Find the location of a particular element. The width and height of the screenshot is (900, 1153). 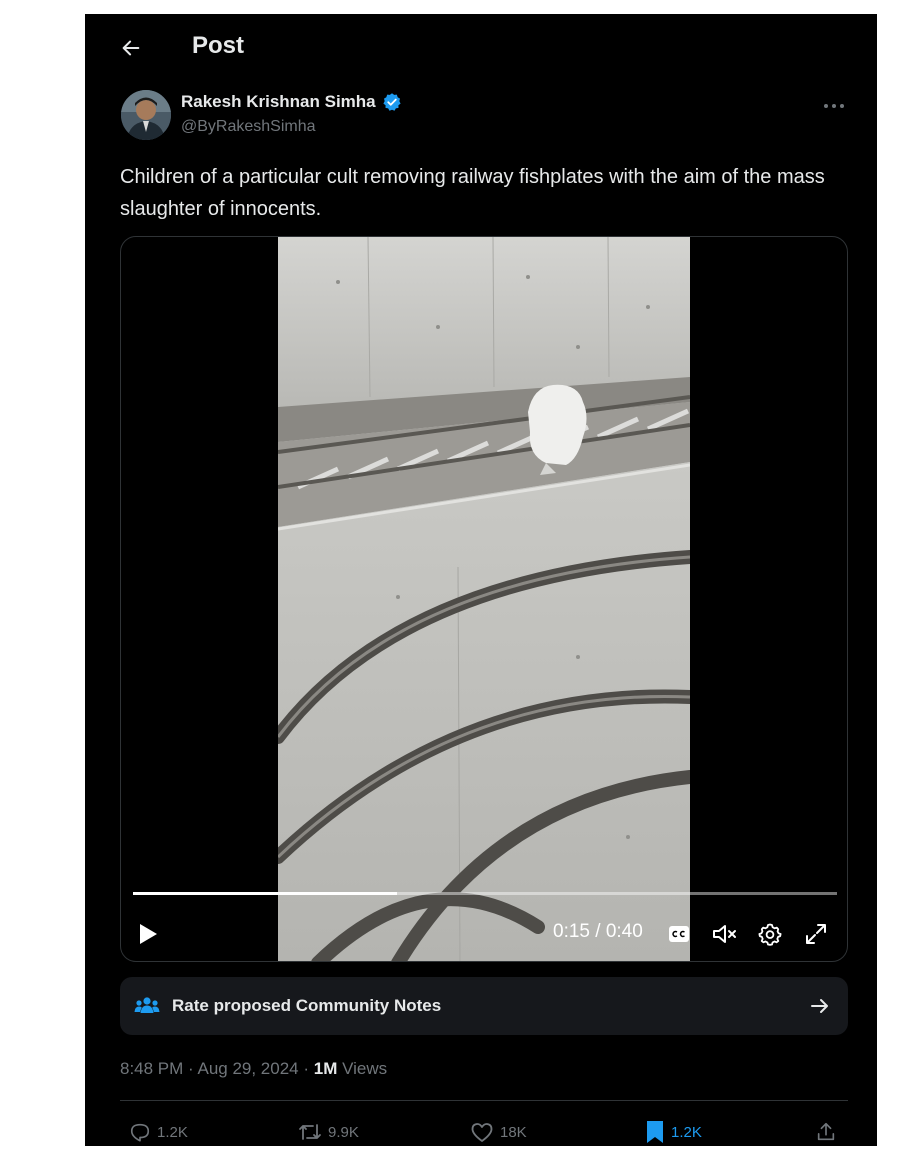

views-count: 1M is located at coordinates (325, 1068).